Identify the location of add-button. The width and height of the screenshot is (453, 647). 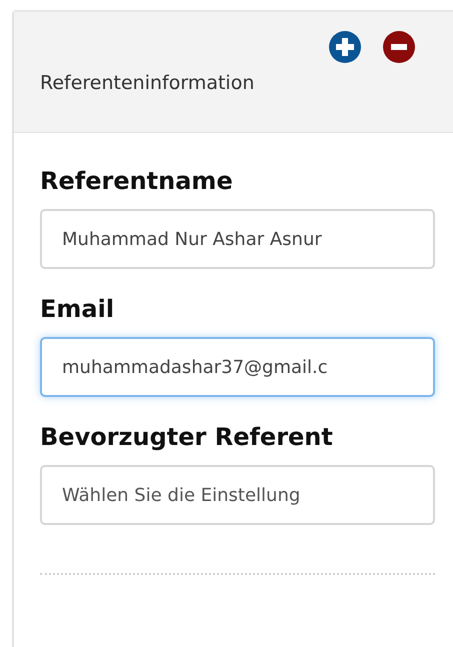
(345, 47).